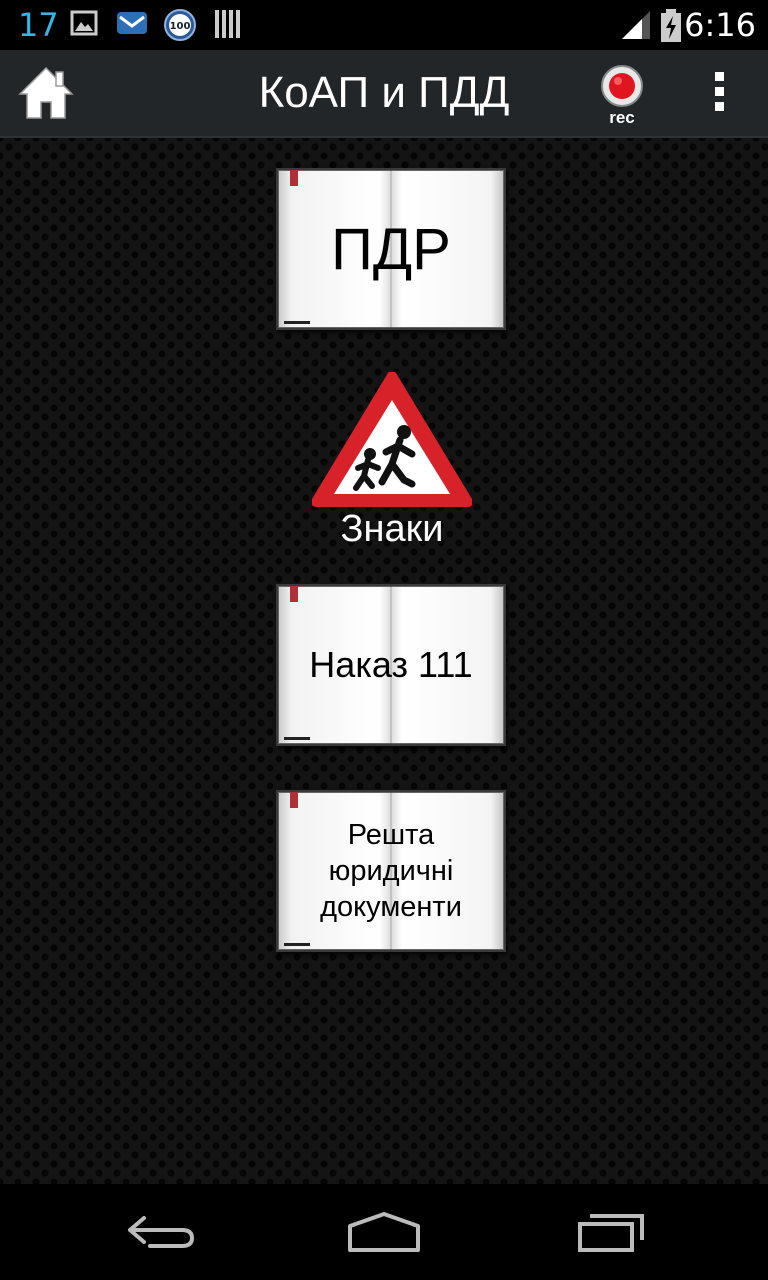 The image size is (768, 1280). I want to click on overflow-menu-icon, so click(719, 91).